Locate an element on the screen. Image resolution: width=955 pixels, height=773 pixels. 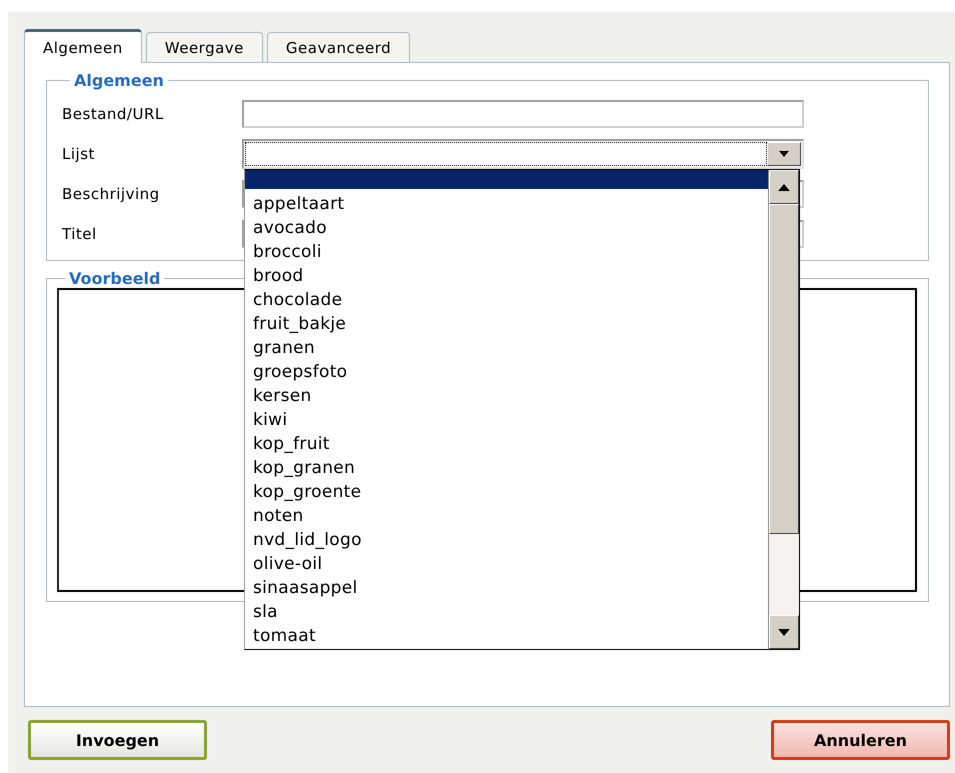
section-legend: Voorbeeld is located at coordinates (114, 278).